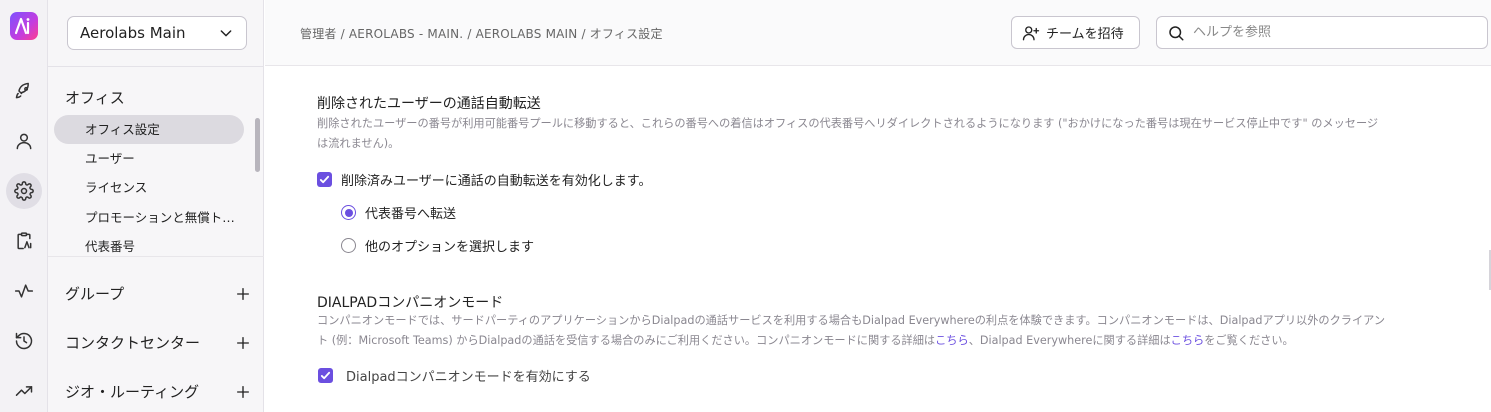 The width and height of the screenshot is (1491, 412). Describe the element at coordinates (468, 377) in the screenshot. I see `companion-enable-label: Dialpadコンパニオンモードを有効にする` at that location.